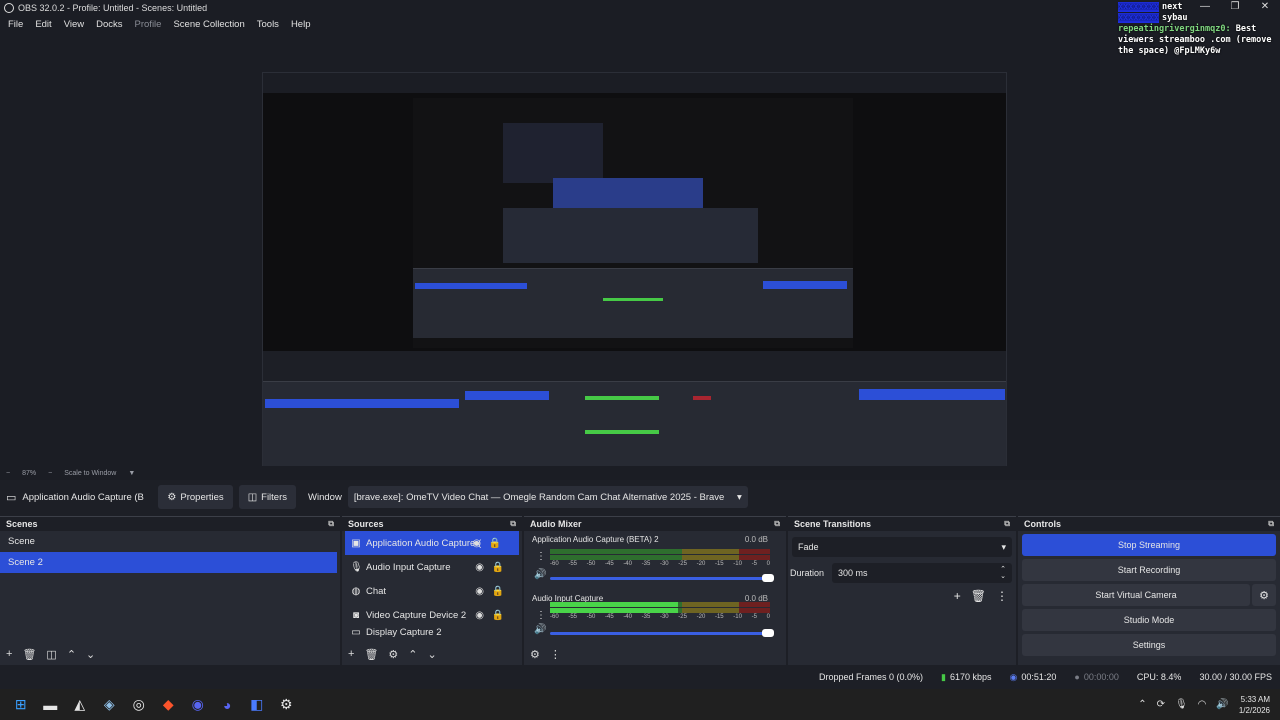 Image resolution: width=1280 pixels, height=720 pixels. I want to click on source-item: 🎙 Audio Input Capture ◉ 🔒, so click(432, 567).